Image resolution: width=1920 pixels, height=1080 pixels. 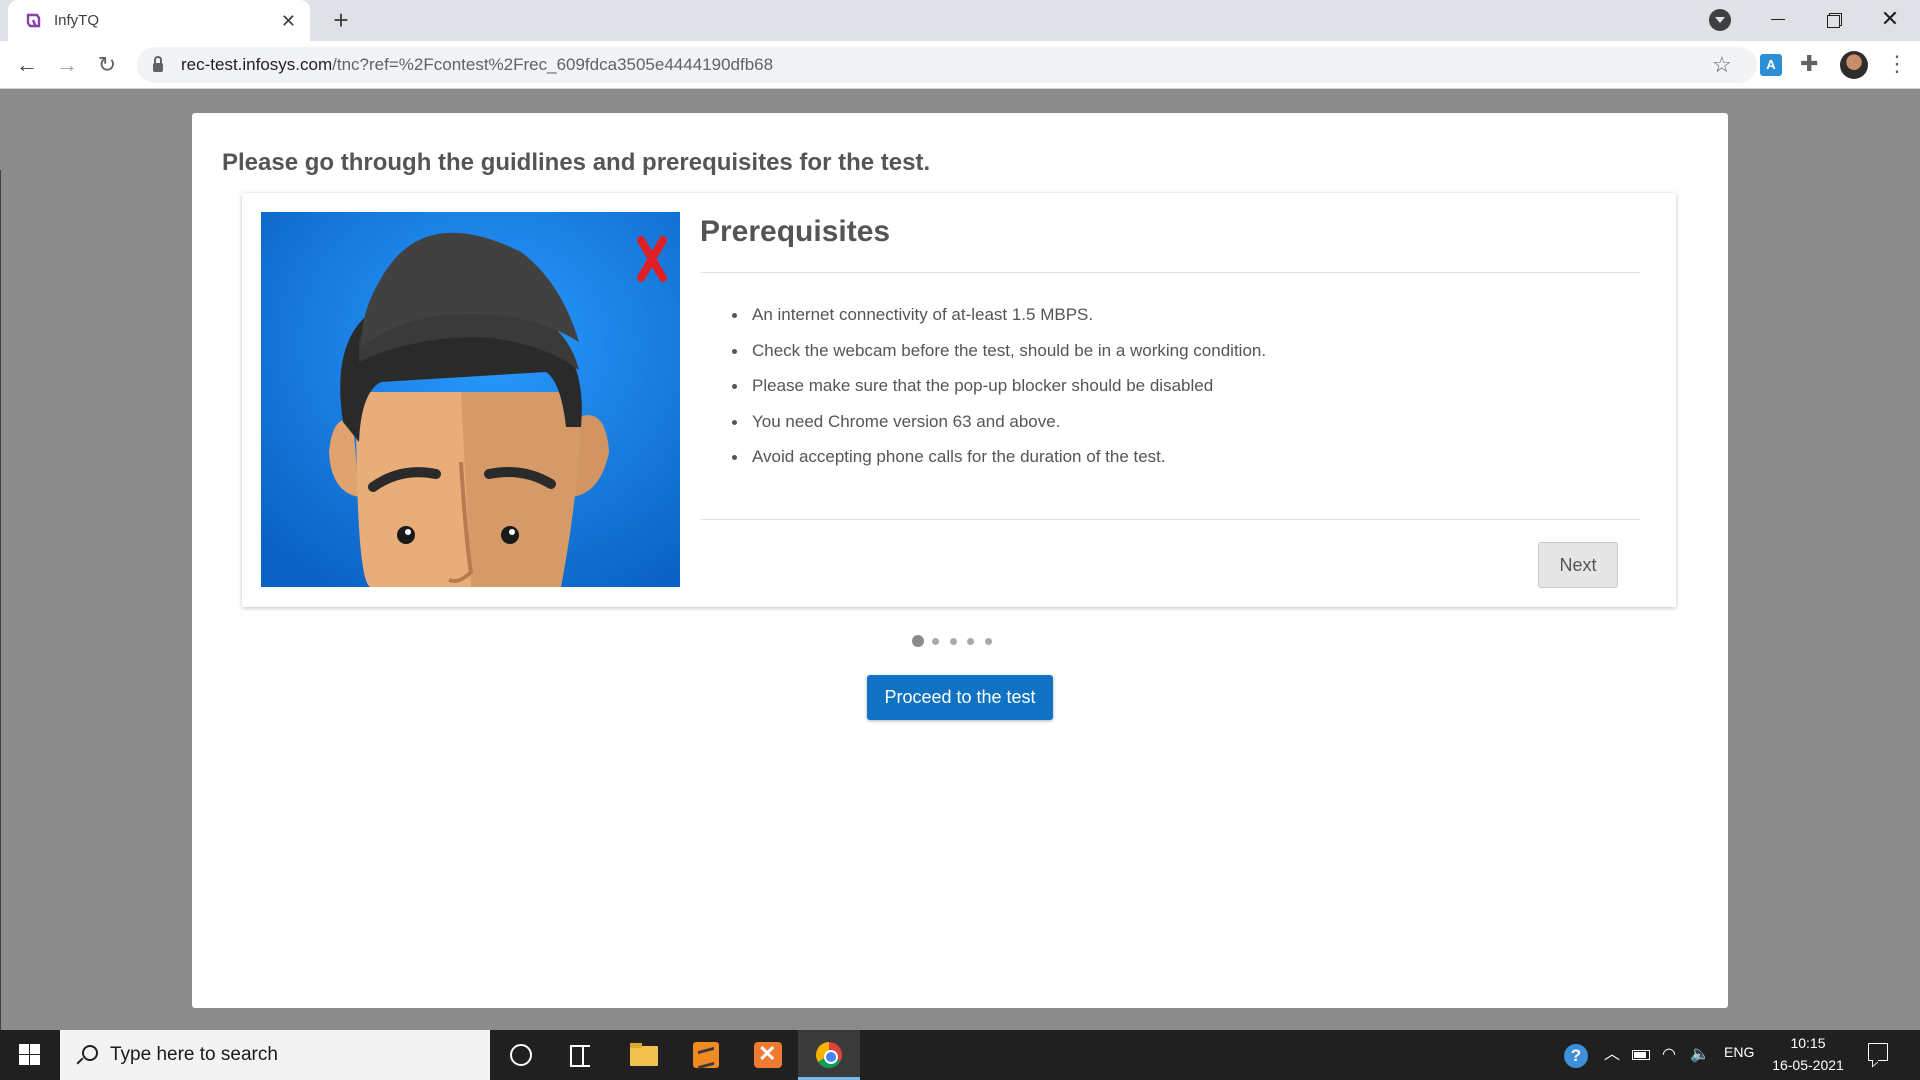 I want to click on back-arrow-icon: ←, so click(x=27, y=65).